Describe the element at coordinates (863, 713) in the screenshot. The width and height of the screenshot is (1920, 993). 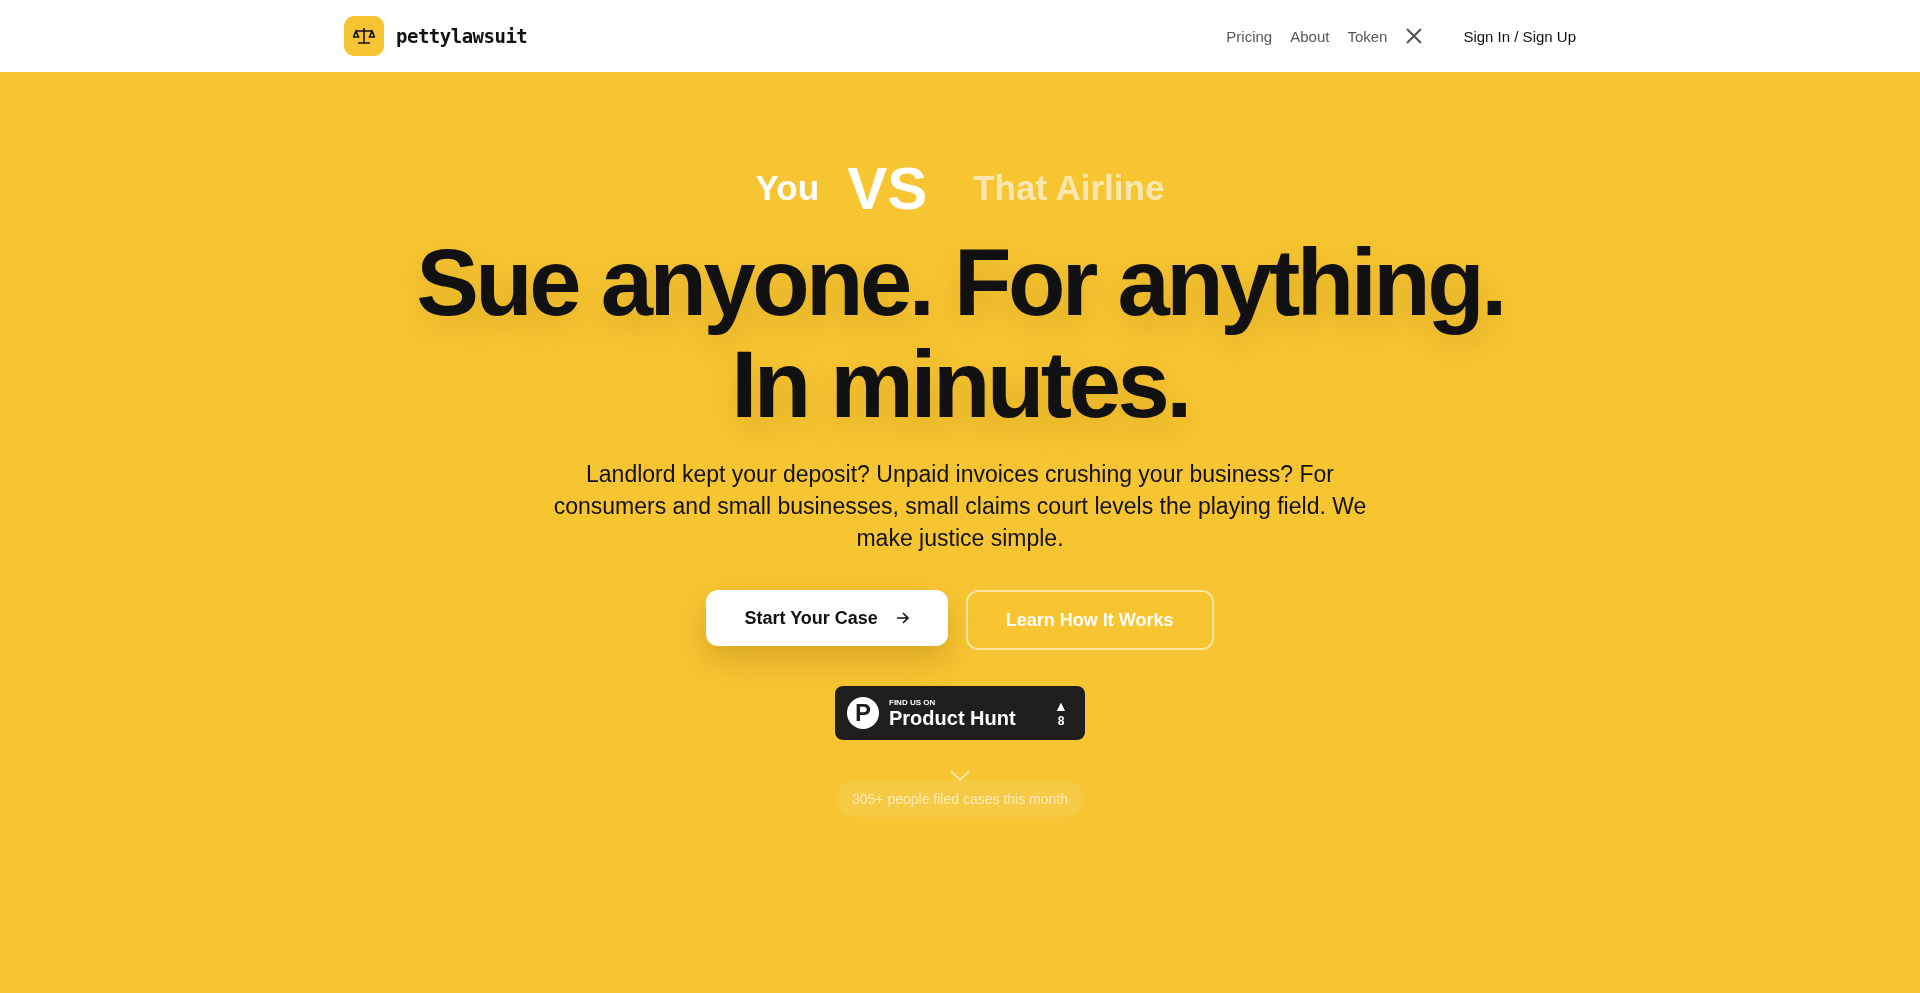
I see `product-hunt-logo: P` at that location.